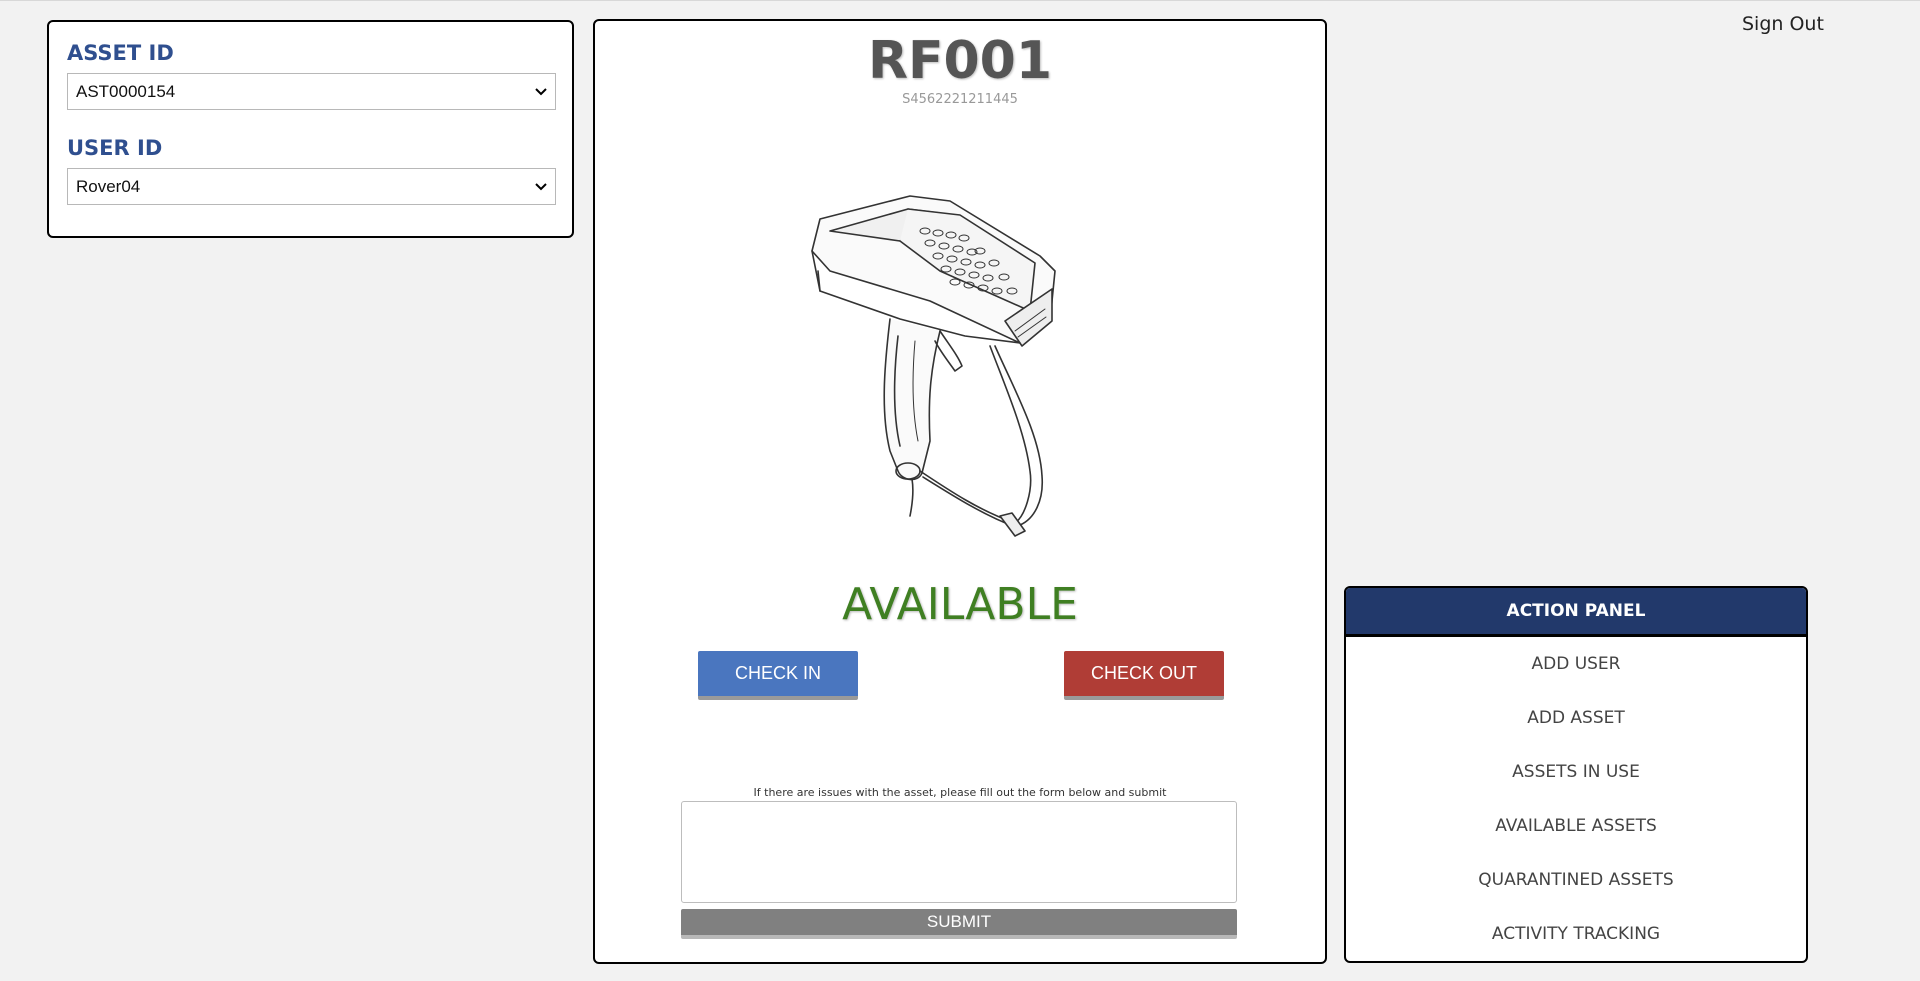 This screenshot has width=1920, height=981. I want to click on action-quarantined-assets: QUARANTINED ASSETS, so click(1576, 880).